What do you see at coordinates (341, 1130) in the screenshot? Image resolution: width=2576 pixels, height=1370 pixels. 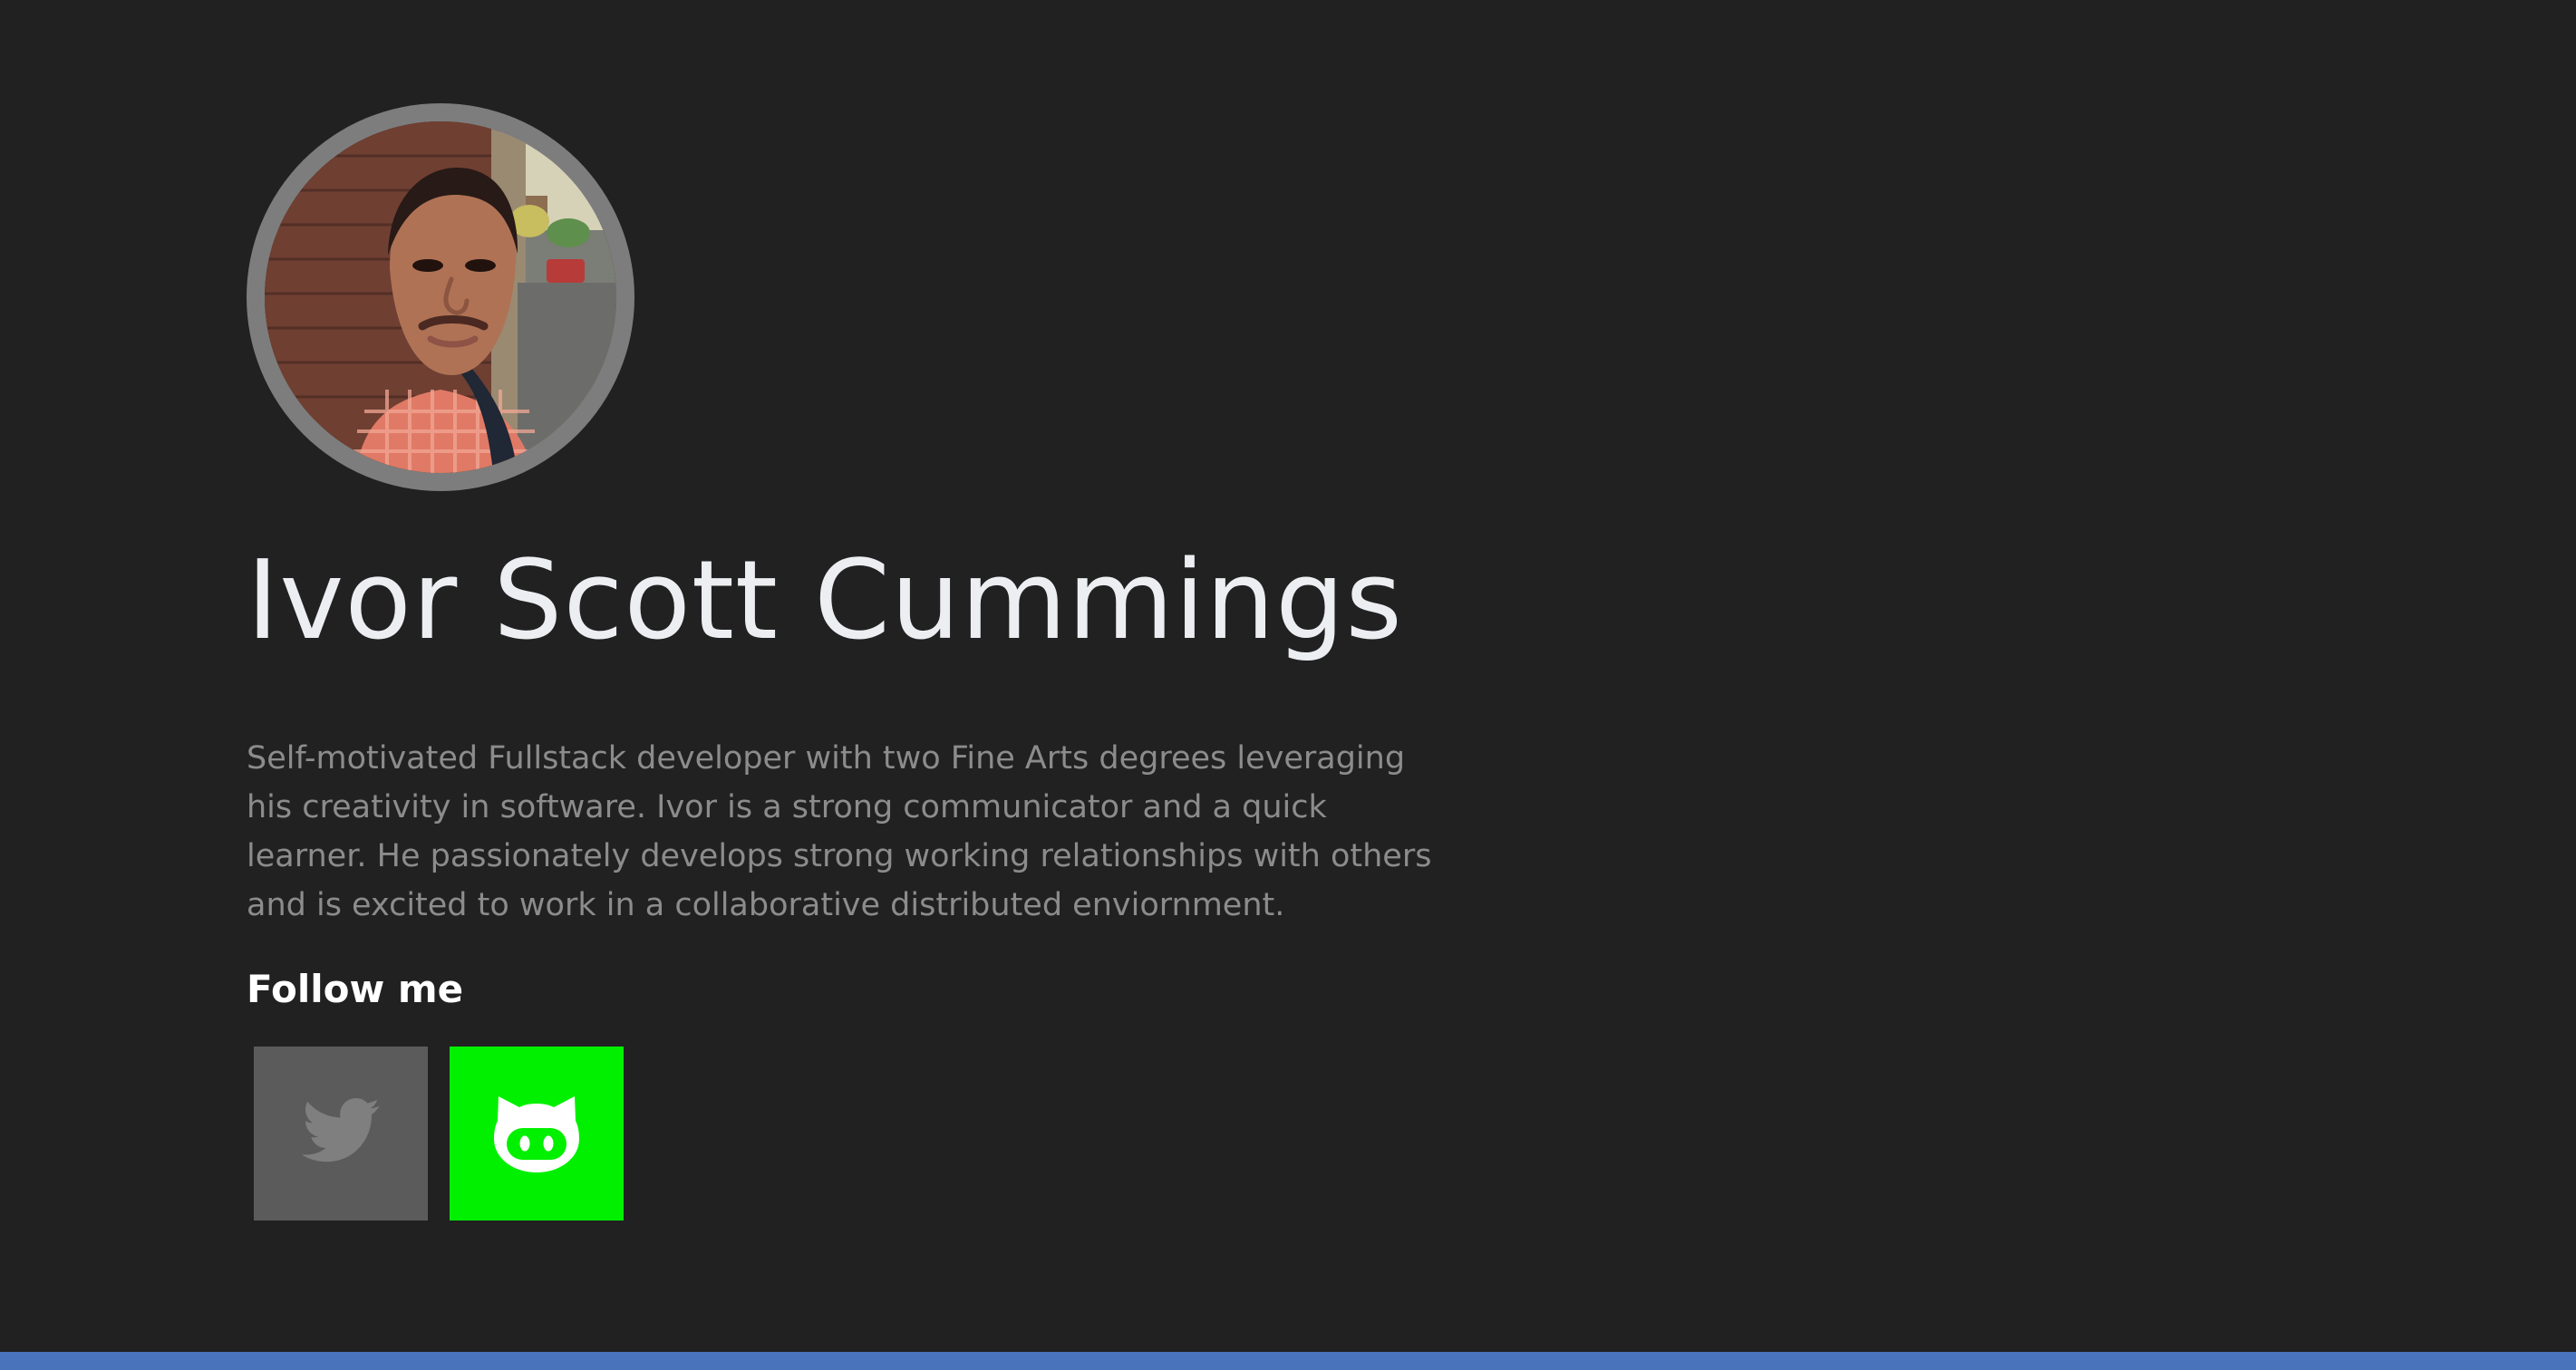 I see `twitter-icon` at bounding box center [341, 1130].